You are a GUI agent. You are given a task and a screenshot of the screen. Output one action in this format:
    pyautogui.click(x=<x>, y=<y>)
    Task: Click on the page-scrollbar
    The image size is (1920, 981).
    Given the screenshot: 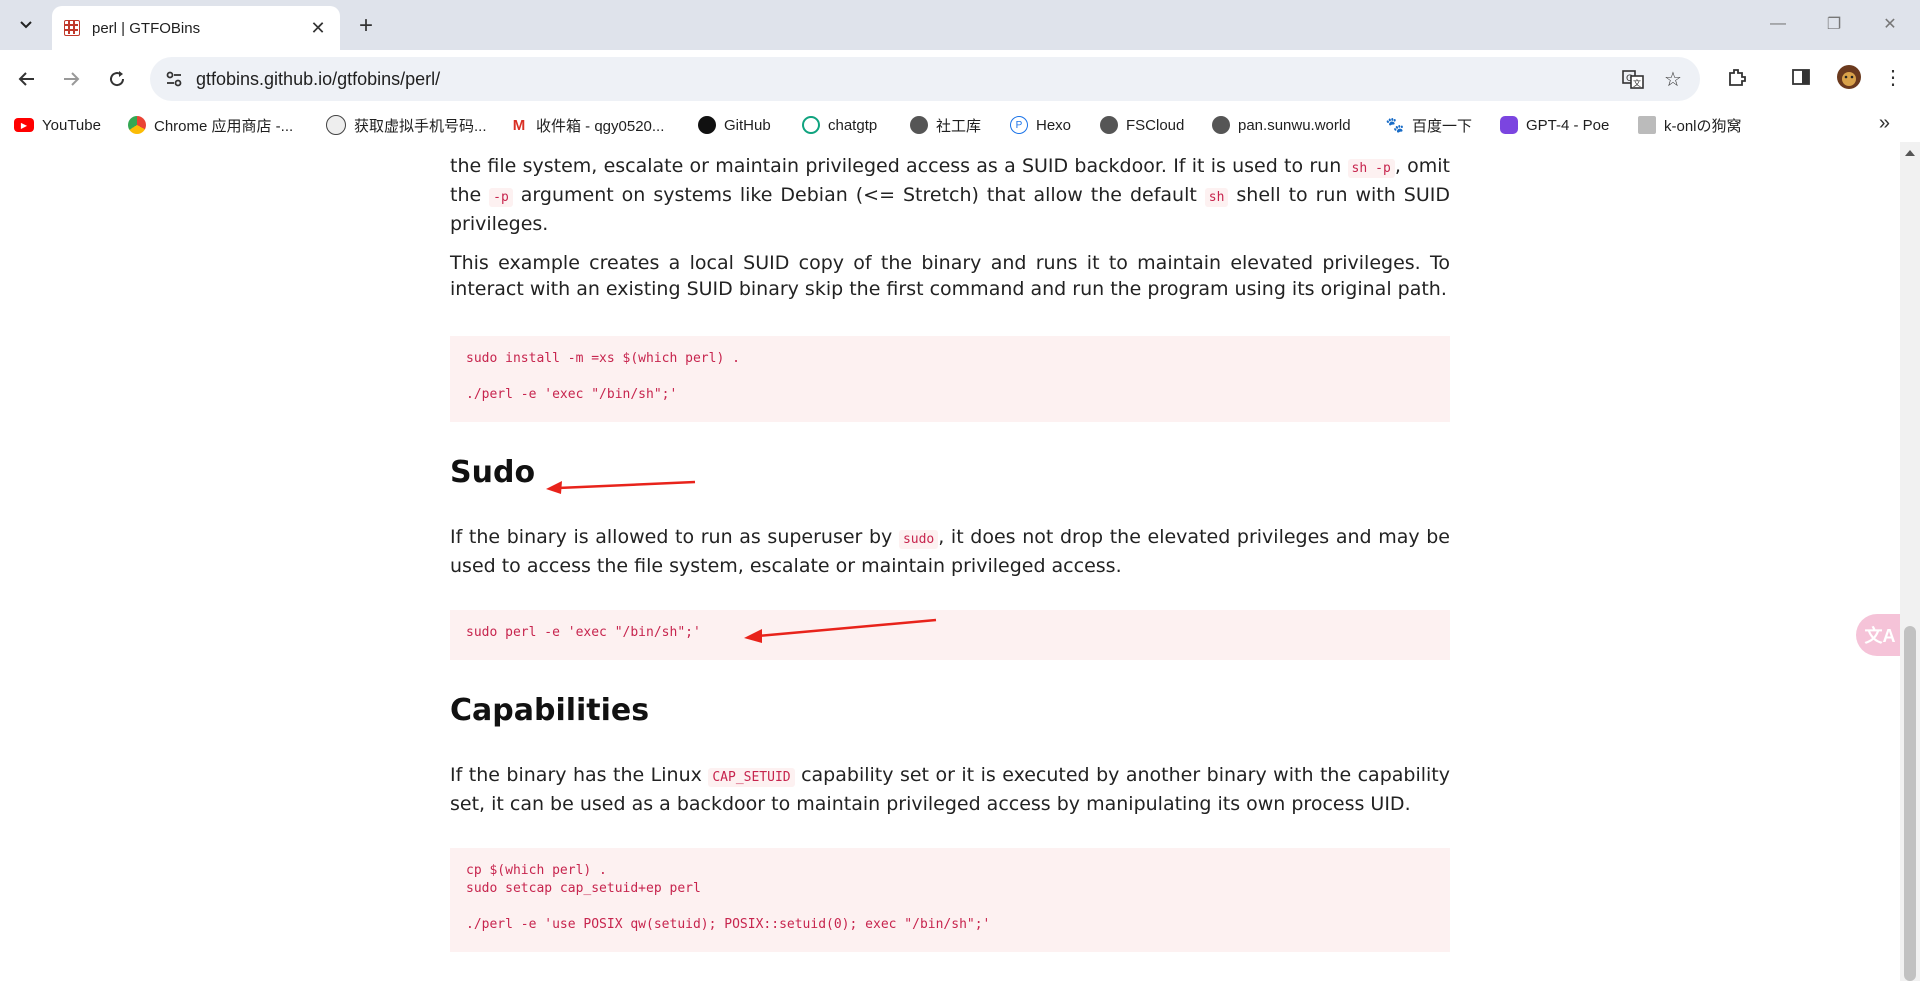 What is the action you would take?
    pyautogui.click(x=1910, y=561)
    